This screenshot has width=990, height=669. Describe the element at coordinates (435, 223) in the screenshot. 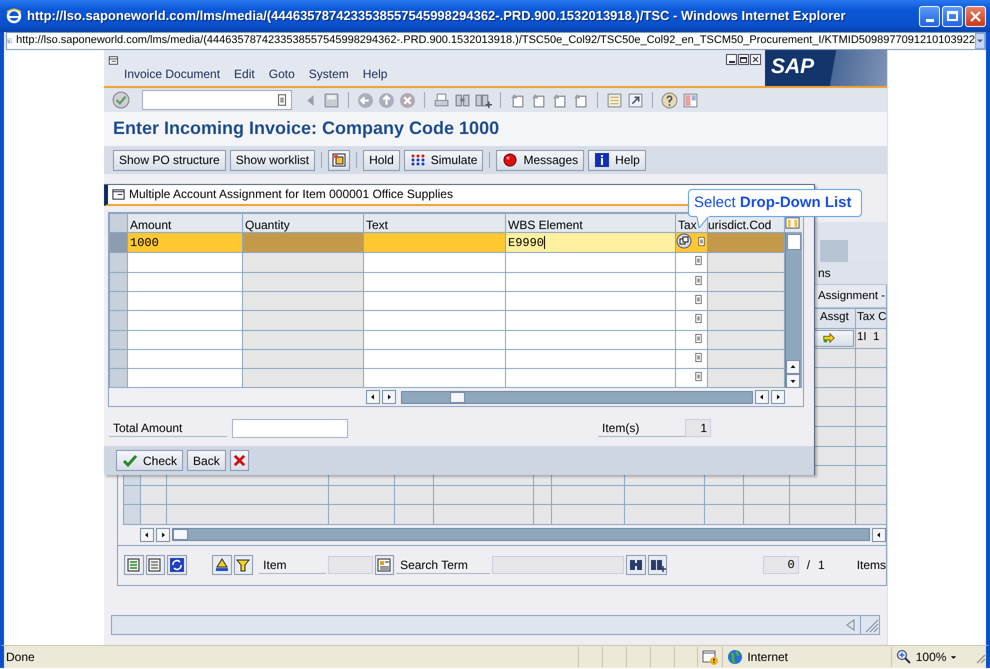

I see `column-header: Text` at that location.